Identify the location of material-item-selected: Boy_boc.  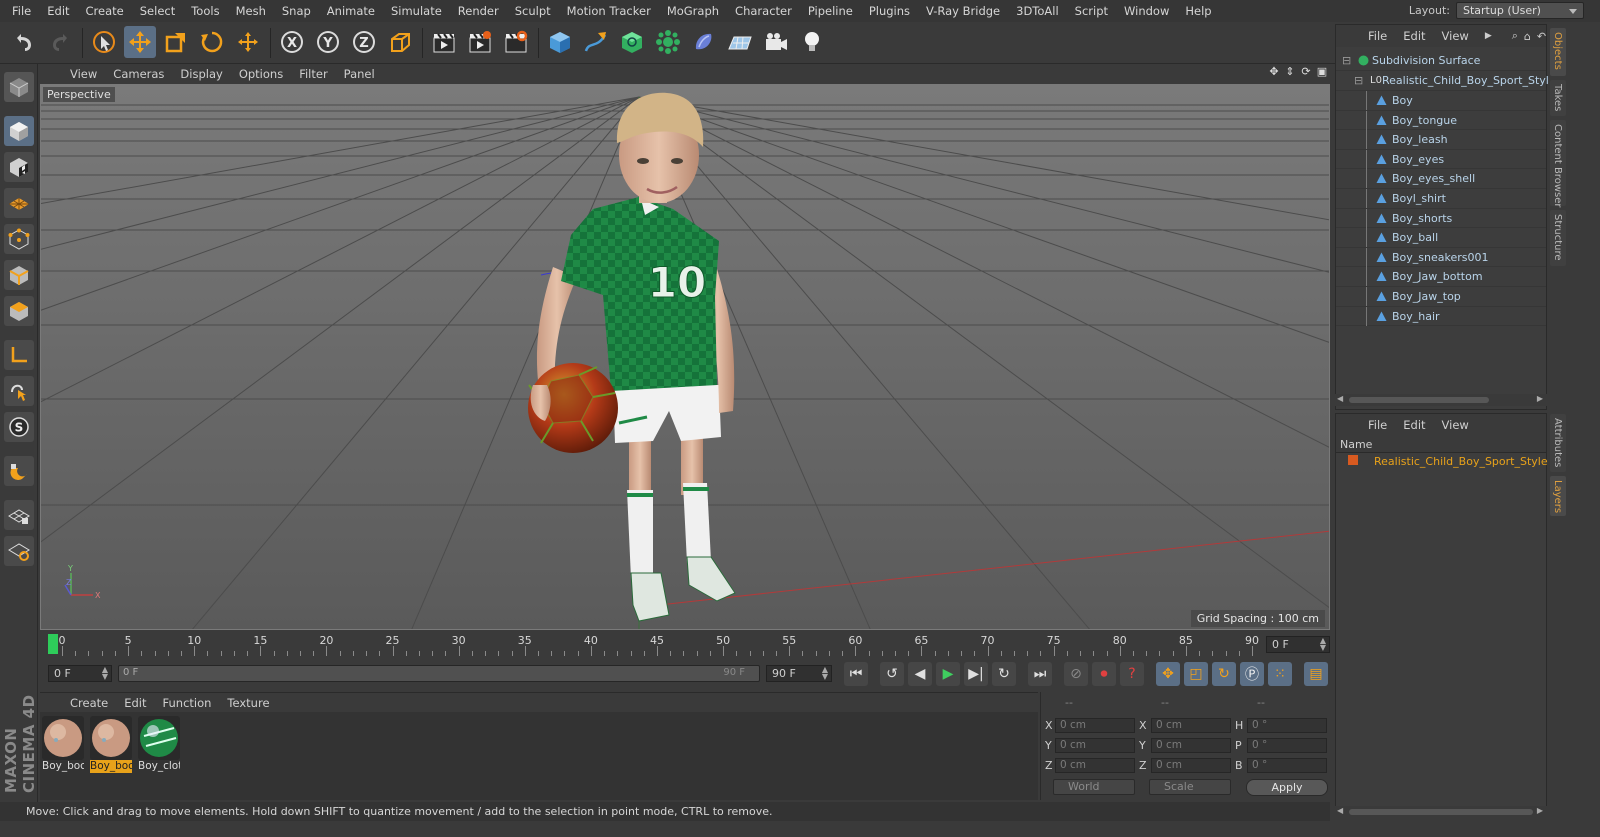
(111, 744).